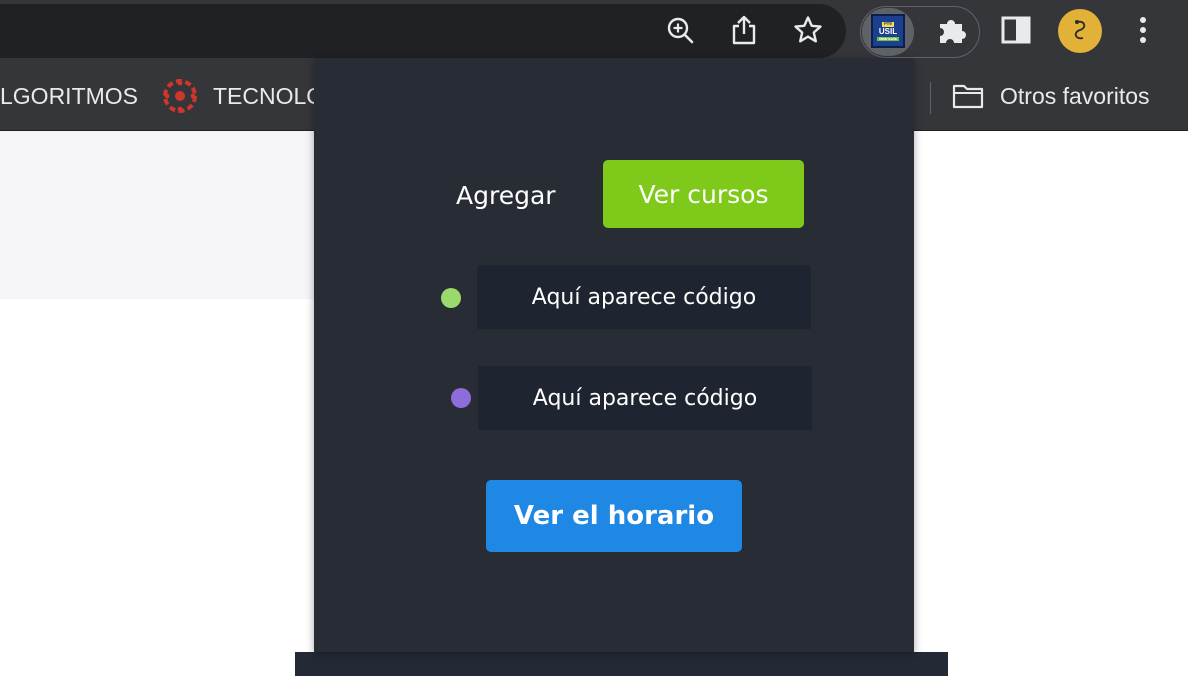 The image size is (1188, 676). I want to click on bookmark-otros-favoritos: Otros favoritos, so click(1051, 96).